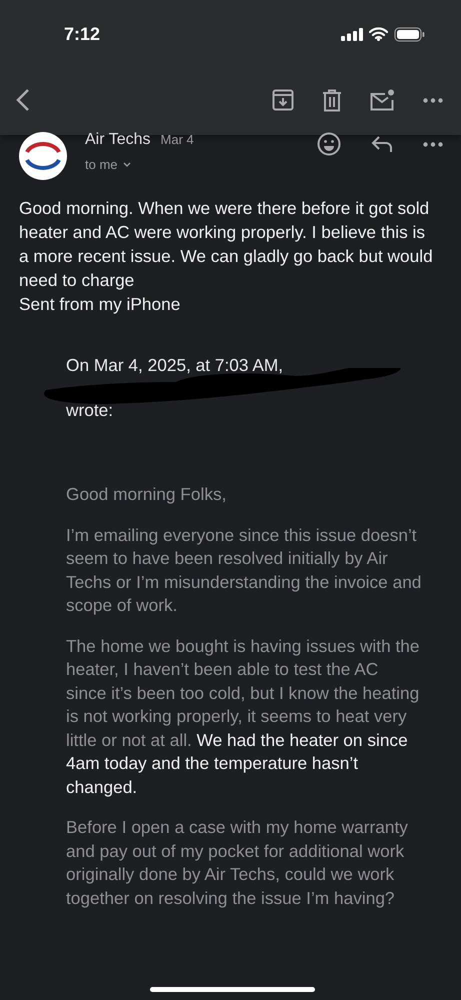 Image resolution: width=461 pixels, height=1000 pixels. Describe the element at coordinates (100, 304) in the screenshot. I see `message-text: Sent from my iPhone` at that location.